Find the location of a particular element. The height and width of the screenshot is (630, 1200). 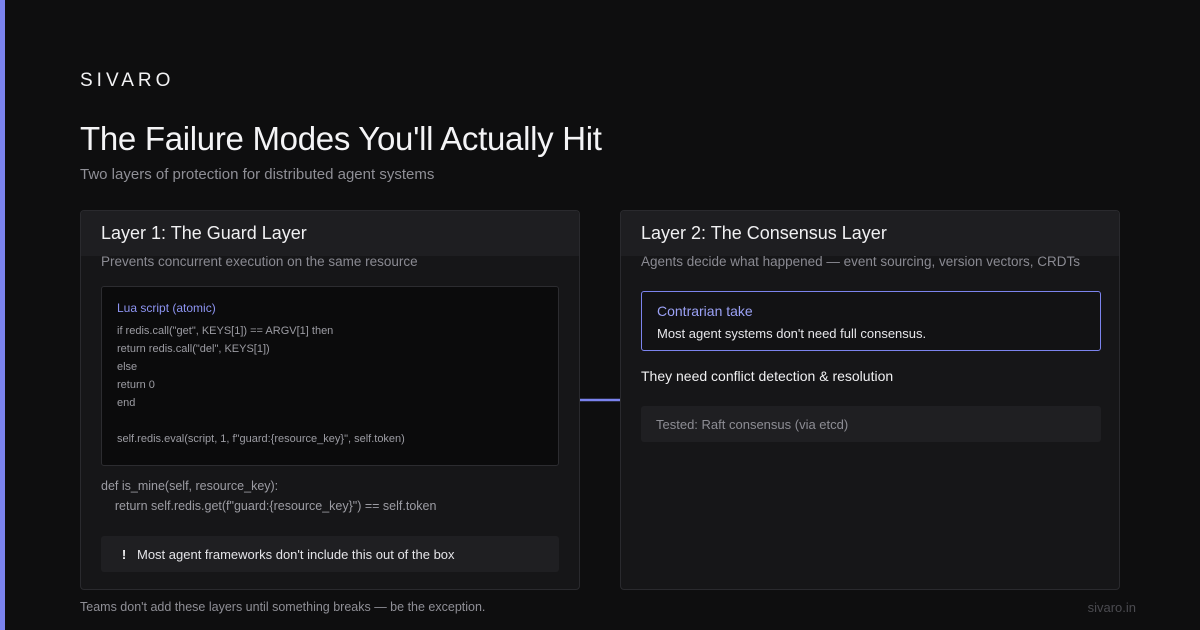

contrarian-take-title: Contrarian take is located at coordinates (705, 311).